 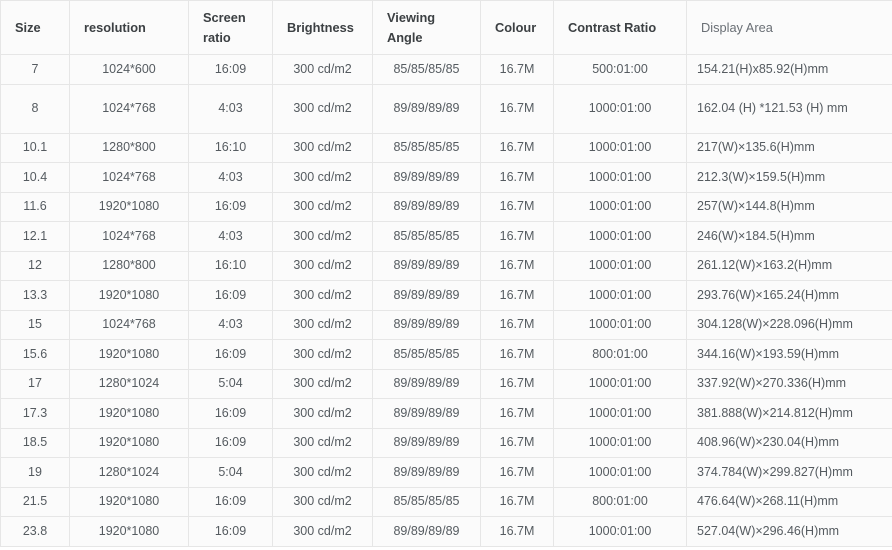 I want to click on cell-resolution: 1280*1024, so click(x=129, y=383).